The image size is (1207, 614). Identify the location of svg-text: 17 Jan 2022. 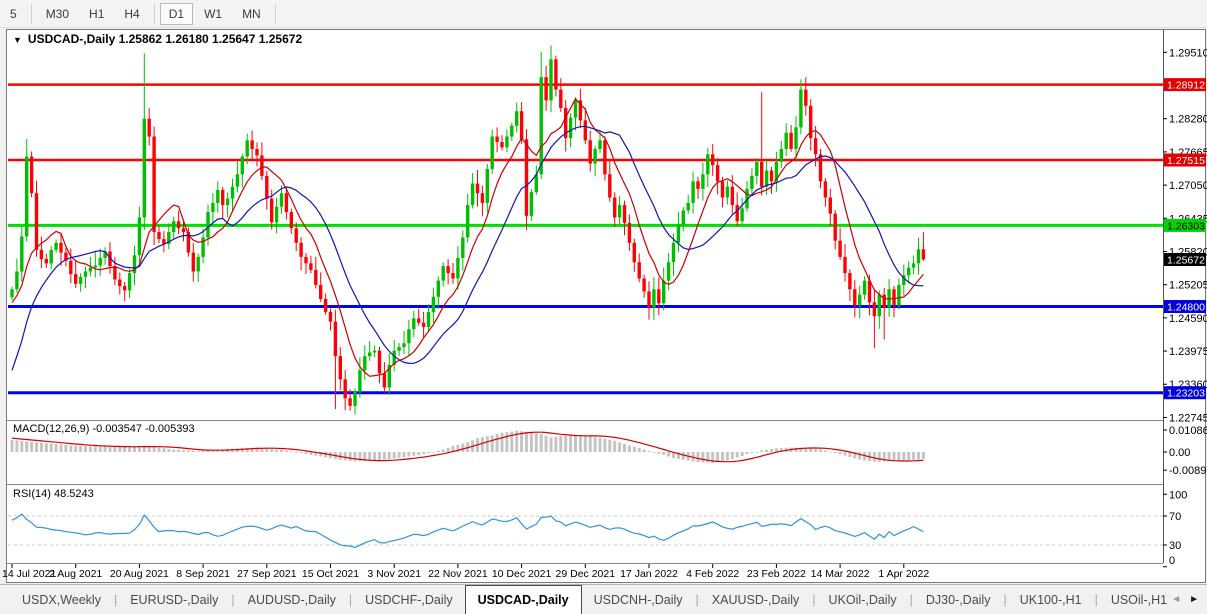
(649, 574).